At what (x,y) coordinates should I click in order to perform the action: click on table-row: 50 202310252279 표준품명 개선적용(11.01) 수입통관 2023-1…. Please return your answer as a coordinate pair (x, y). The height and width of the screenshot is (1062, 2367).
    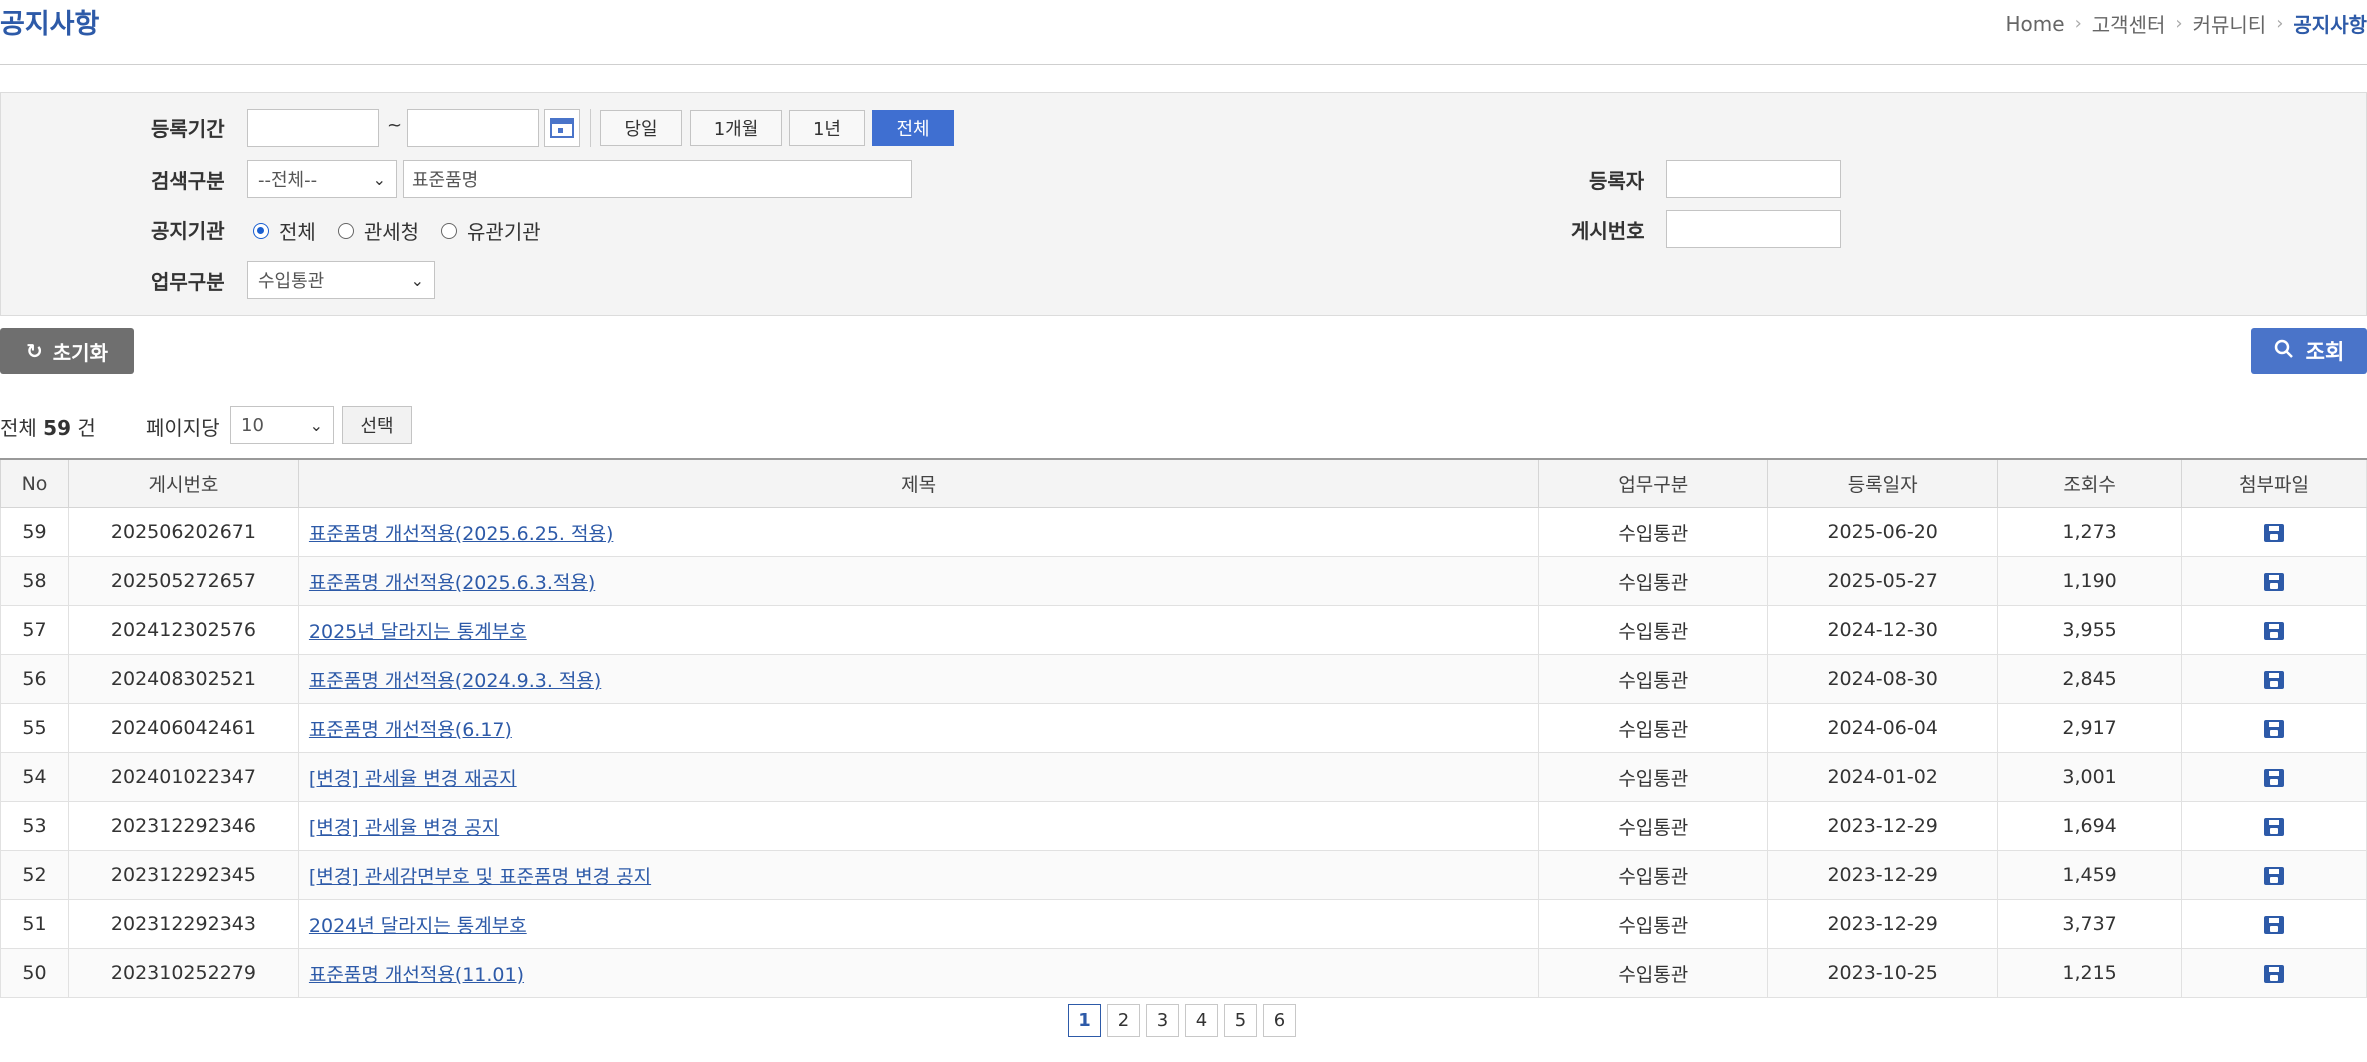
    Looking at the image, I should click on (1183, 973).